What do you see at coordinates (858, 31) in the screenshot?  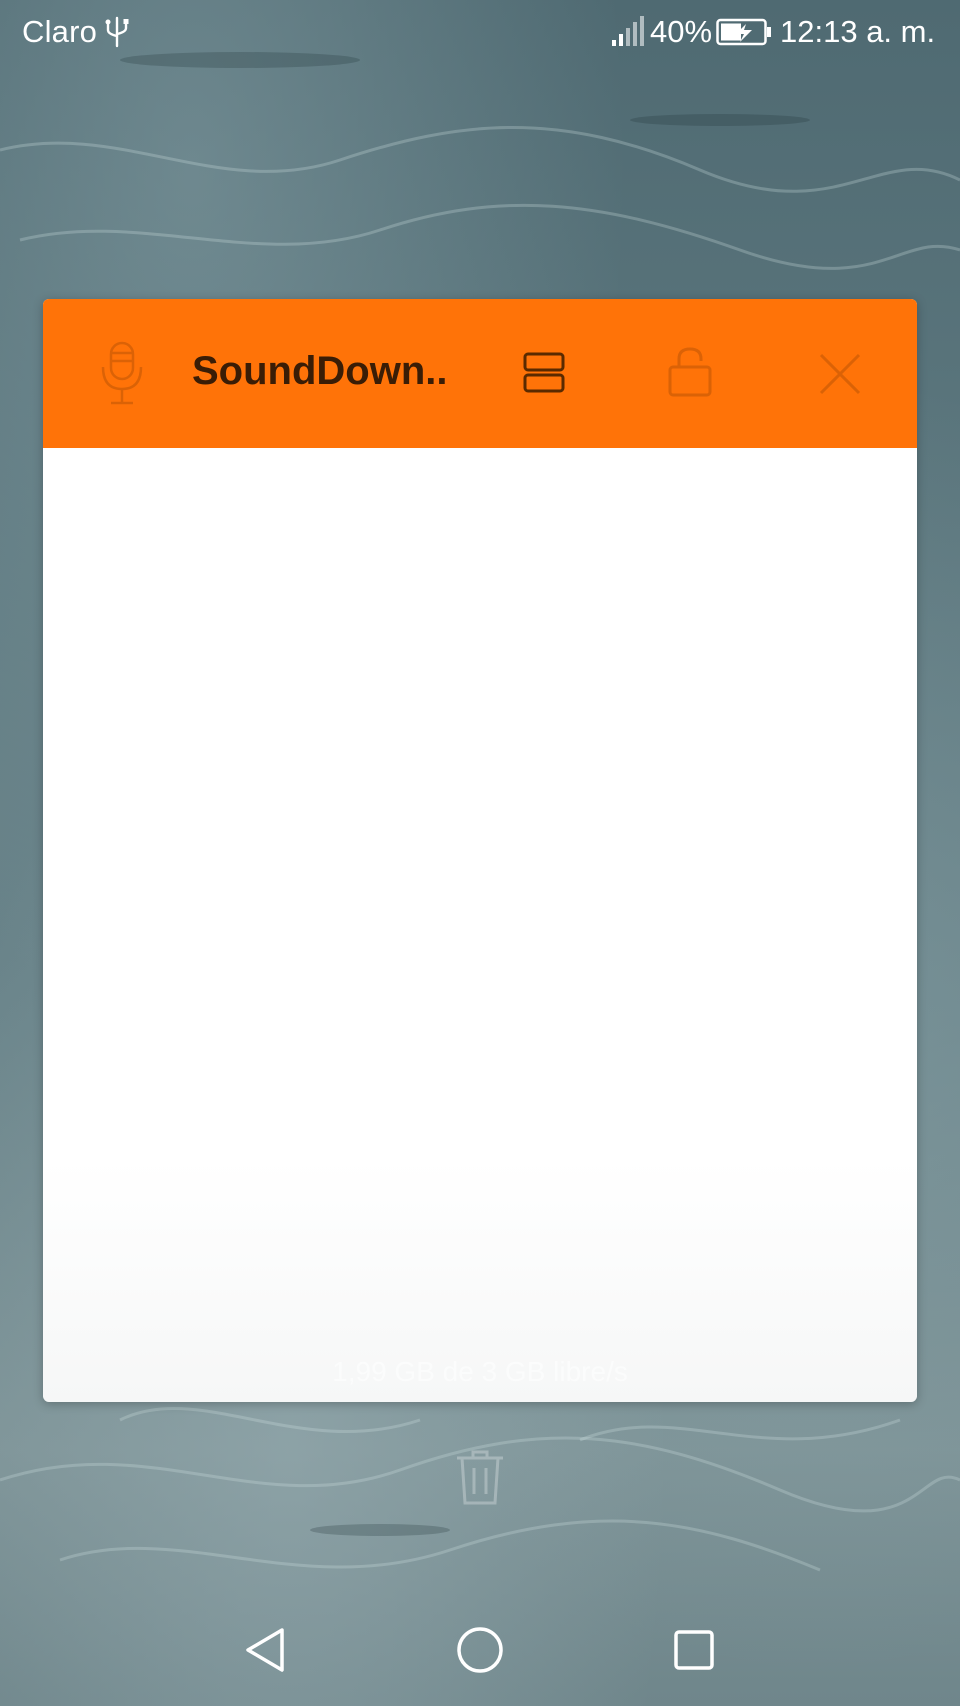 I see `clock: 12:13 a. m.` at bounding box center [858, 31].